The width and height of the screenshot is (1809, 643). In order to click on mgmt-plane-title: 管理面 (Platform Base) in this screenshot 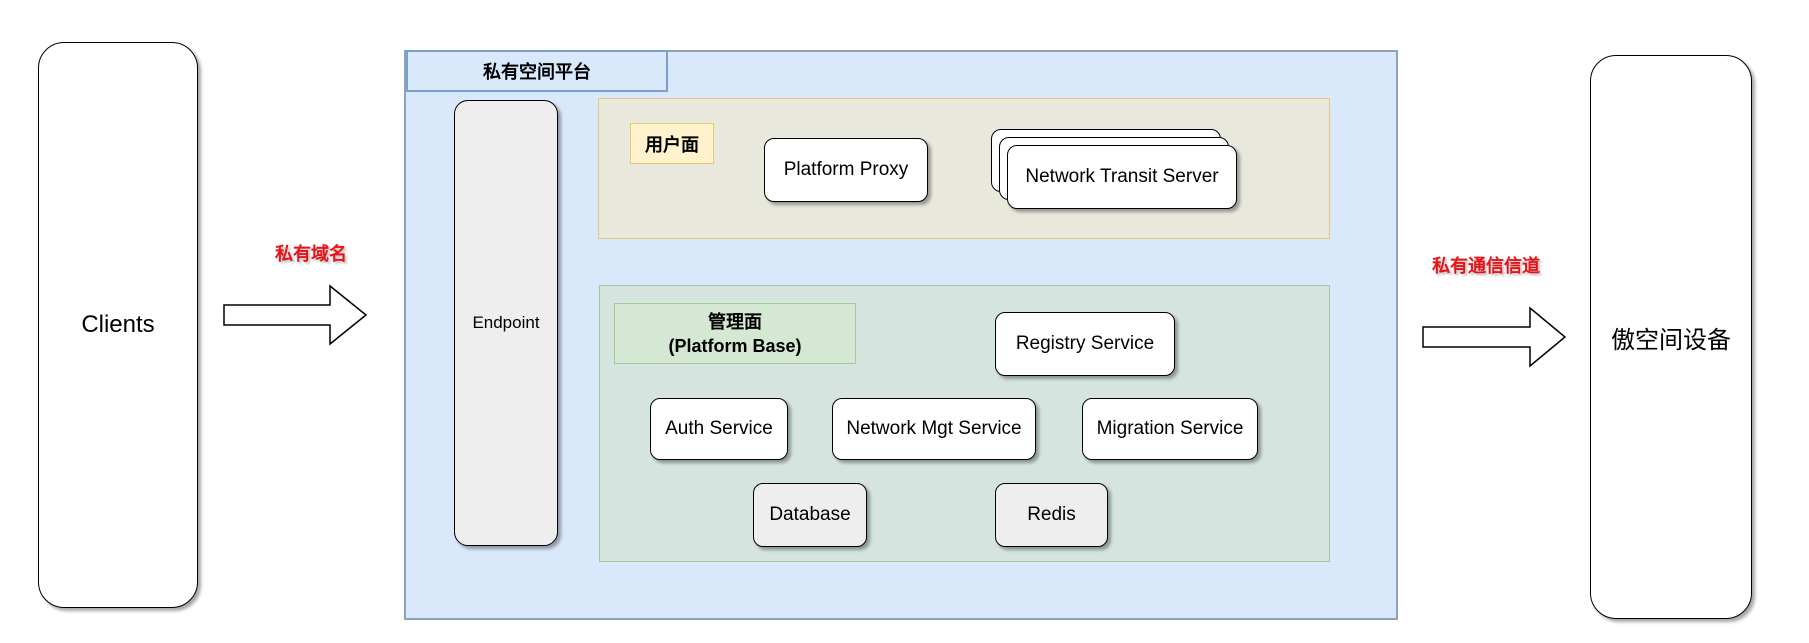, I will do `click(735, 333)`.